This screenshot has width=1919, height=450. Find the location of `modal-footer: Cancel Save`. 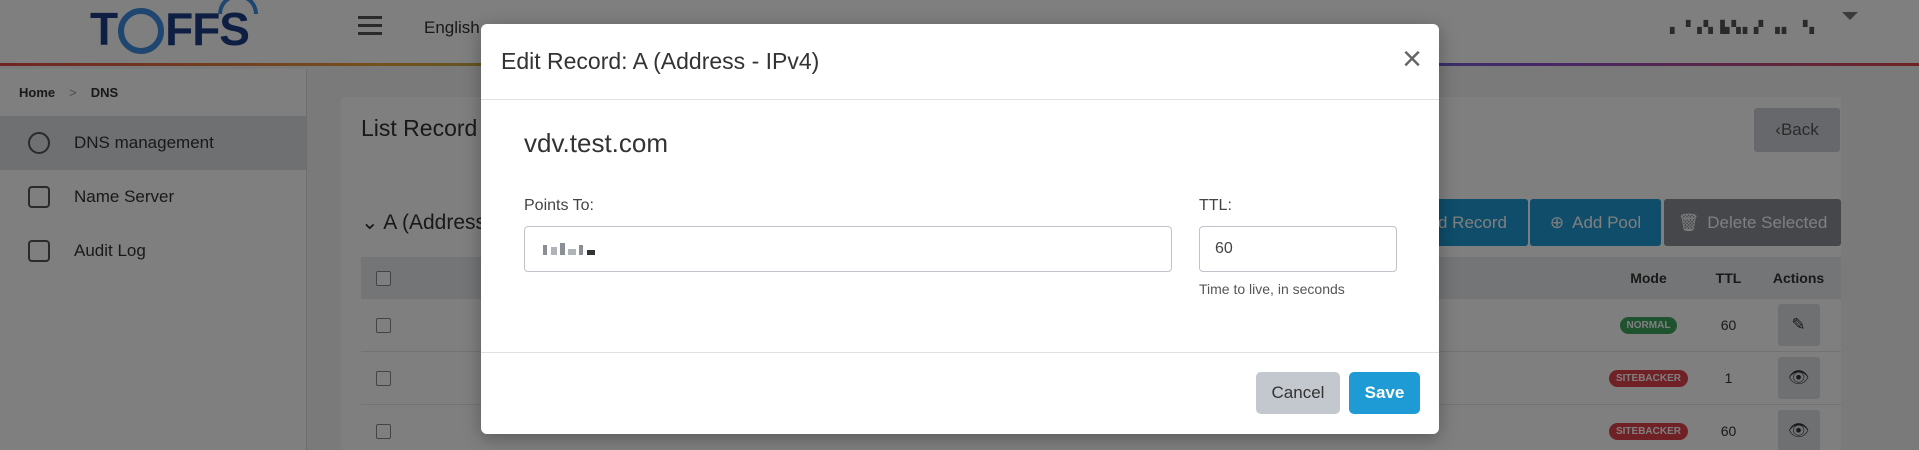

modal-footer: Cancel Save is located at coordinates (960, 393).